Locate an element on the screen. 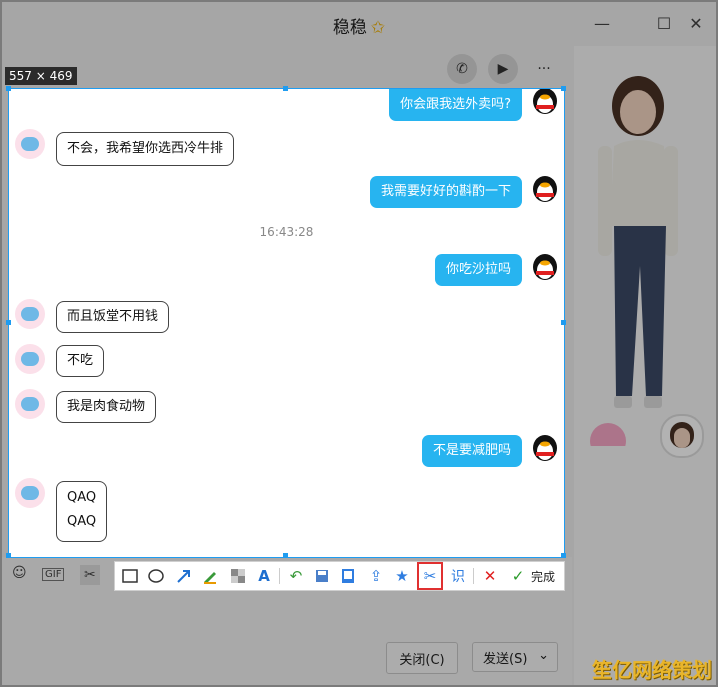 The width and height of the screenshot is (718, 687). ellipse-tool-icon is located at coordinates (156, 576).